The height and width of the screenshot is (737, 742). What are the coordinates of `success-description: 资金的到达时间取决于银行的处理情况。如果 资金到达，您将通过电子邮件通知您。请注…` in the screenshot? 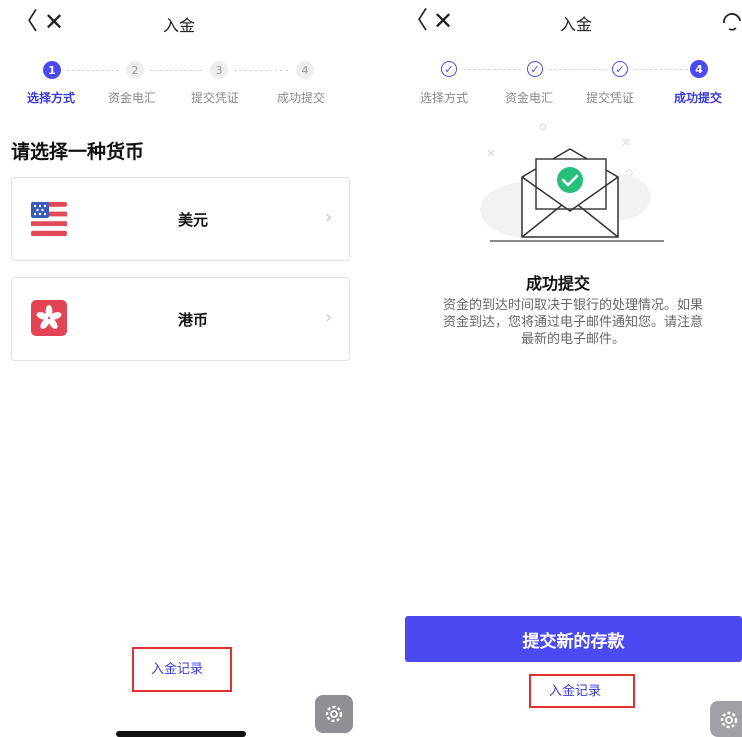 It's located at (573, 322).